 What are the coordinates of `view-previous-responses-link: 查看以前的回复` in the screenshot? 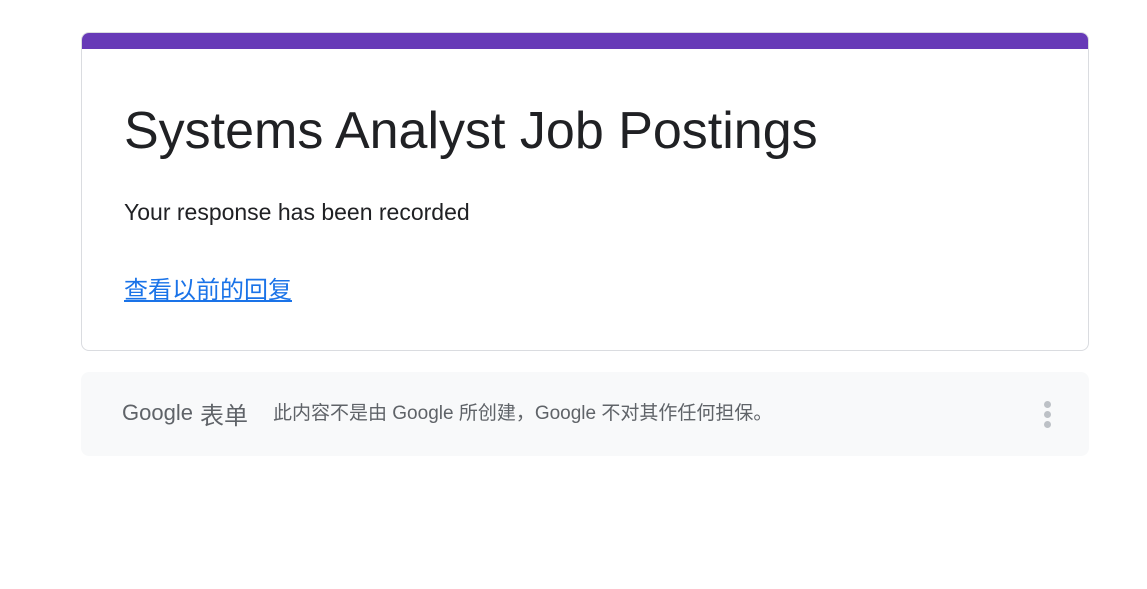 It's located at (208, 291).